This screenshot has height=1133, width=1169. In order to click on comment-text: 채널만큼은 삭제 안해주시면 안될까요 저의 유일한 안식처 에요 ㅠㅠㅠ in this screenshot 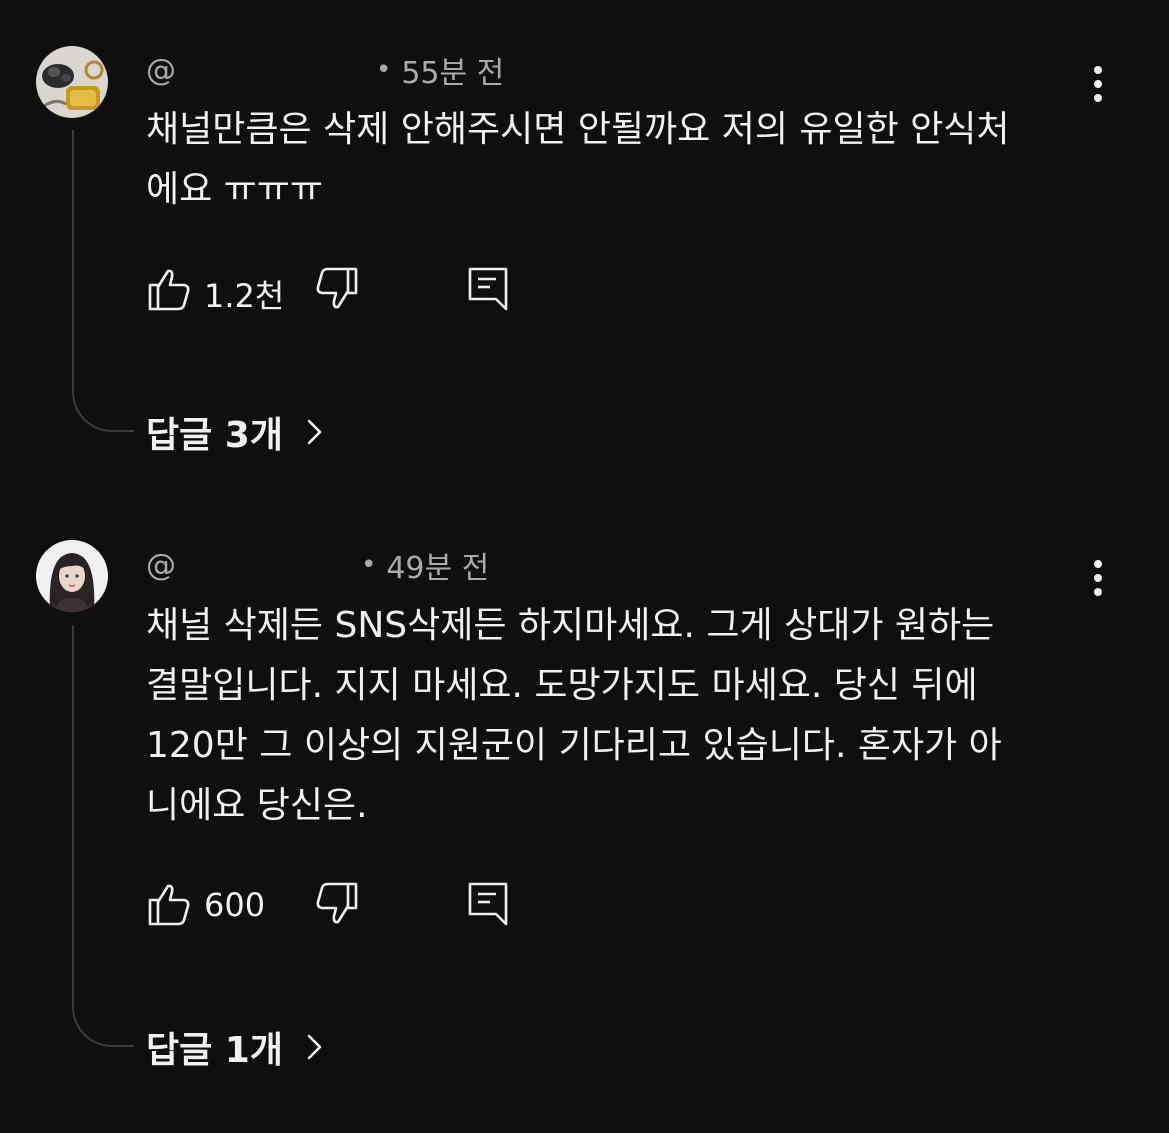, I will do `click(578, 159)`.